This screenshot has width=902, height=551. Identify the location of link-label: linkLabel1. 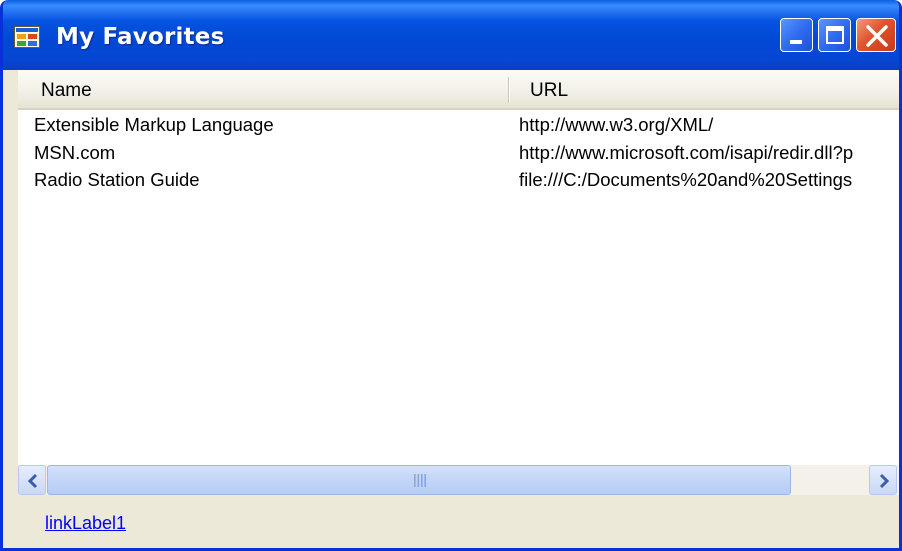
(85, 523).